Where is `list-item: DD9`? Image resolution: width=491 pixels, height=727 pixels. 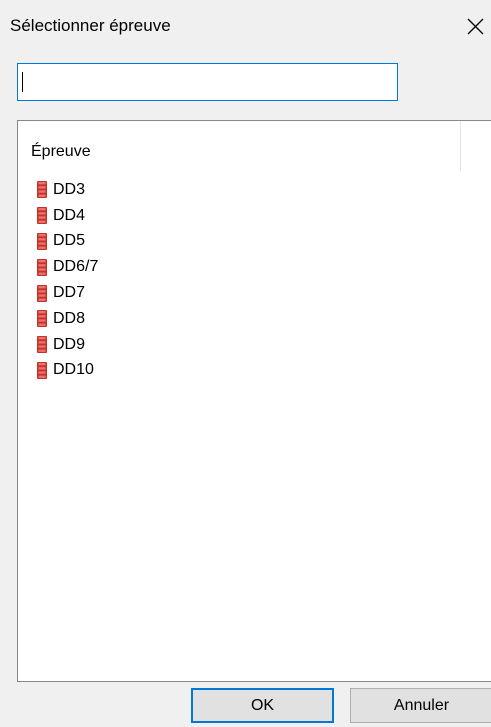 list-item: DD9 is located at coordinates (67, 345).